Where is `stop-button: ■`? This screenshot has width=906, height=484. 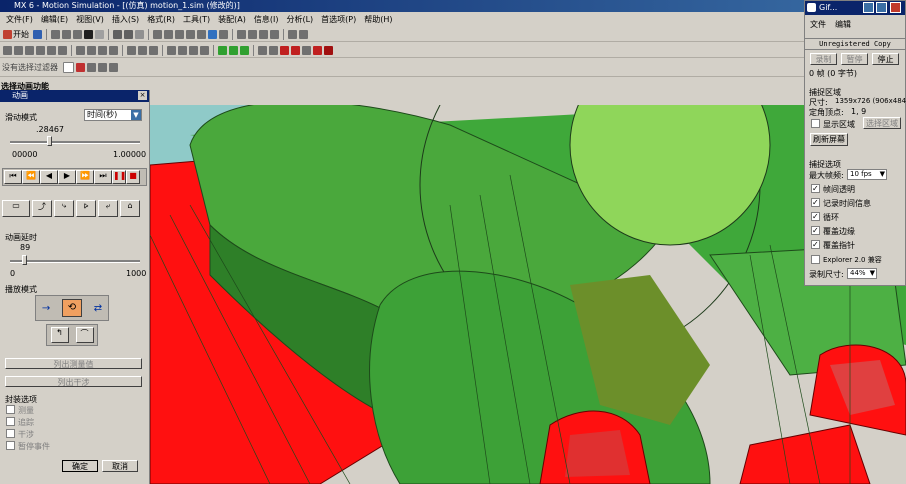 stop-button: ■ is located at coordinates (133, 177).